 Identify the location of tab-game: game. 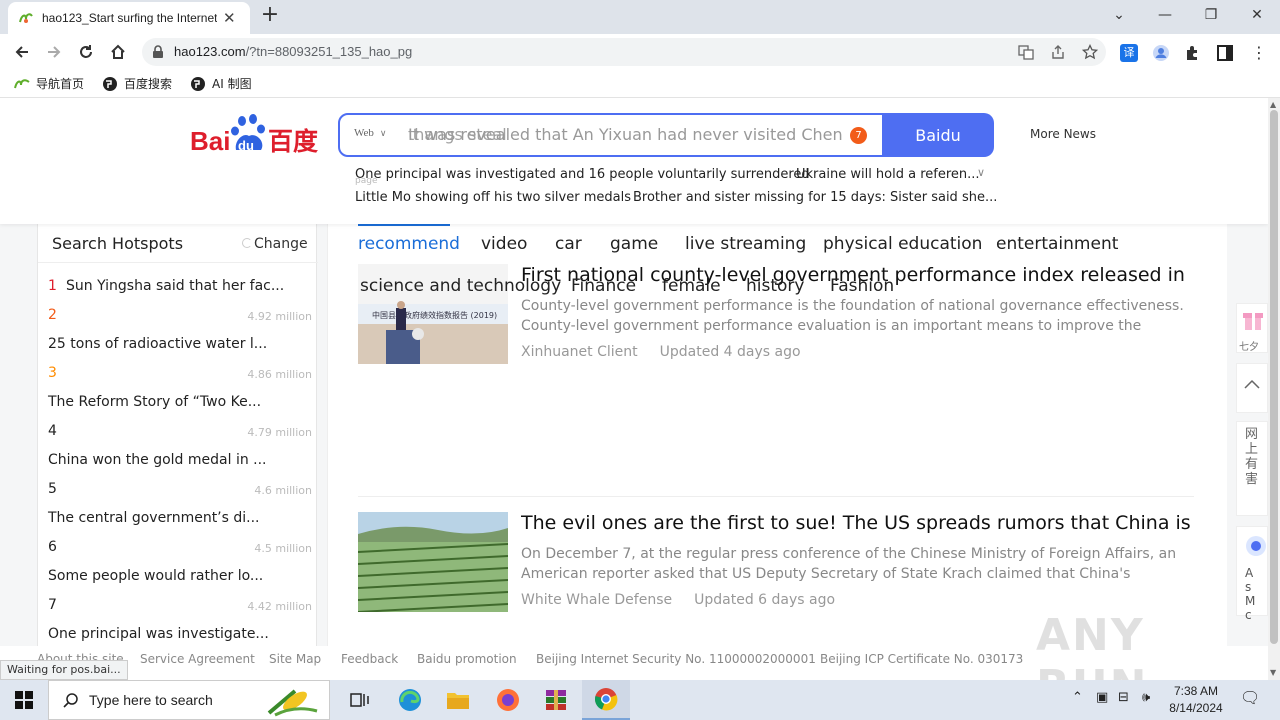
(634, 244).